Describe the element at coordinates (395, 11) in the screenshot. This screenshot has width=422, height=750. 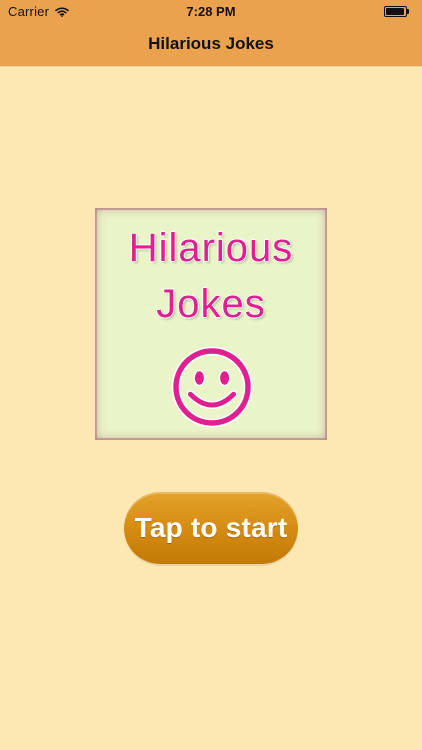
I see `battery-fill` at that location.